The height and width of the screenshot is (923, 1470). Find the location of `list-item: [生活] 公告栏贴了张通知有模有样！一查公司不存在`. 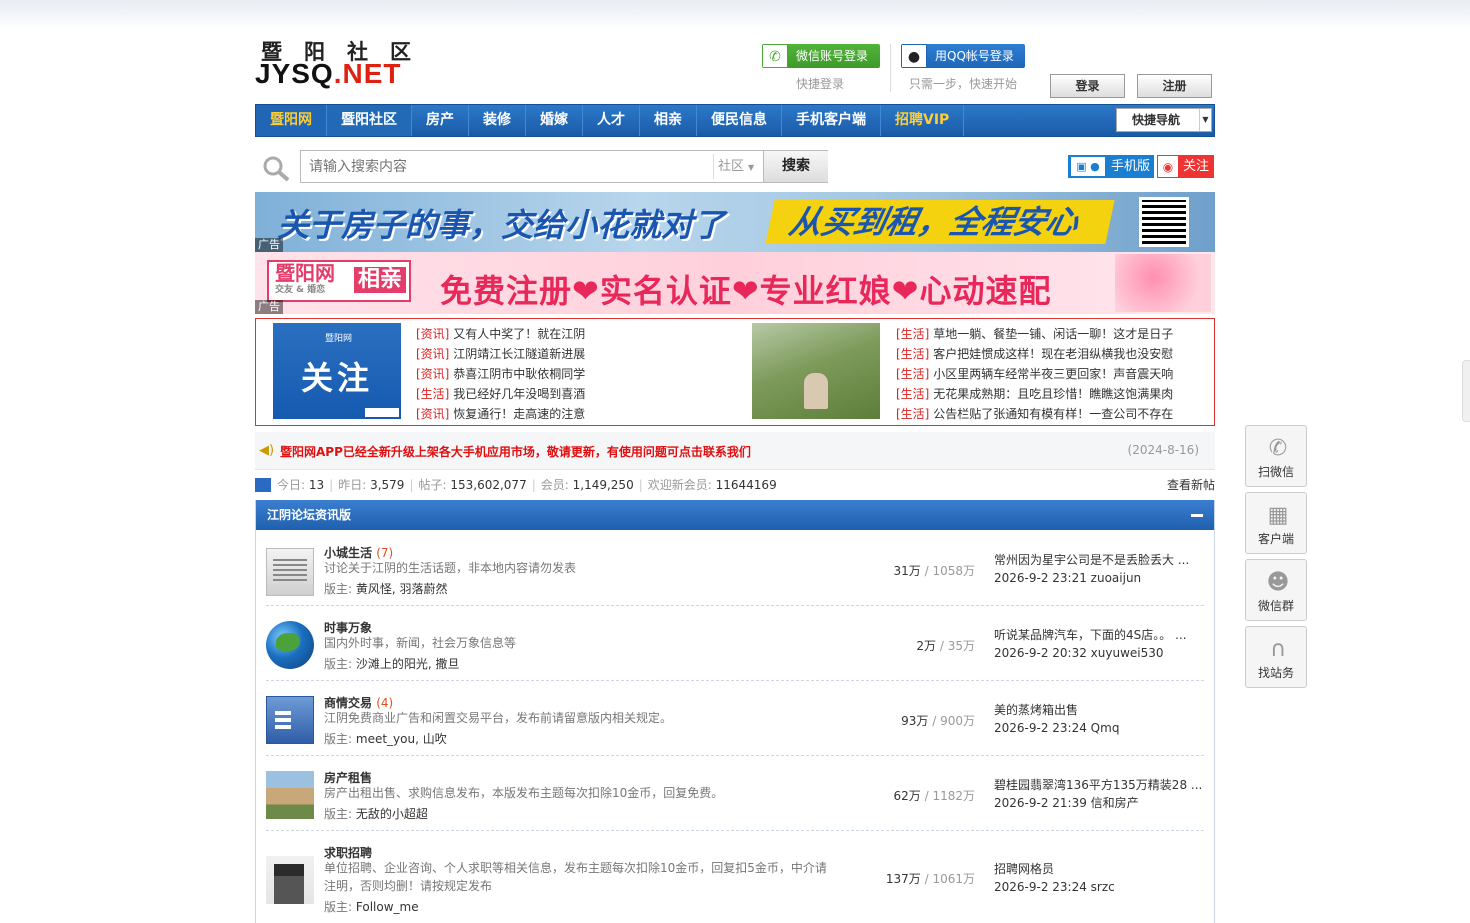

list-item: [生活] 公告栏贴了张通知有模有样！一查公司不存在 is located at coordinates (1034, 414).